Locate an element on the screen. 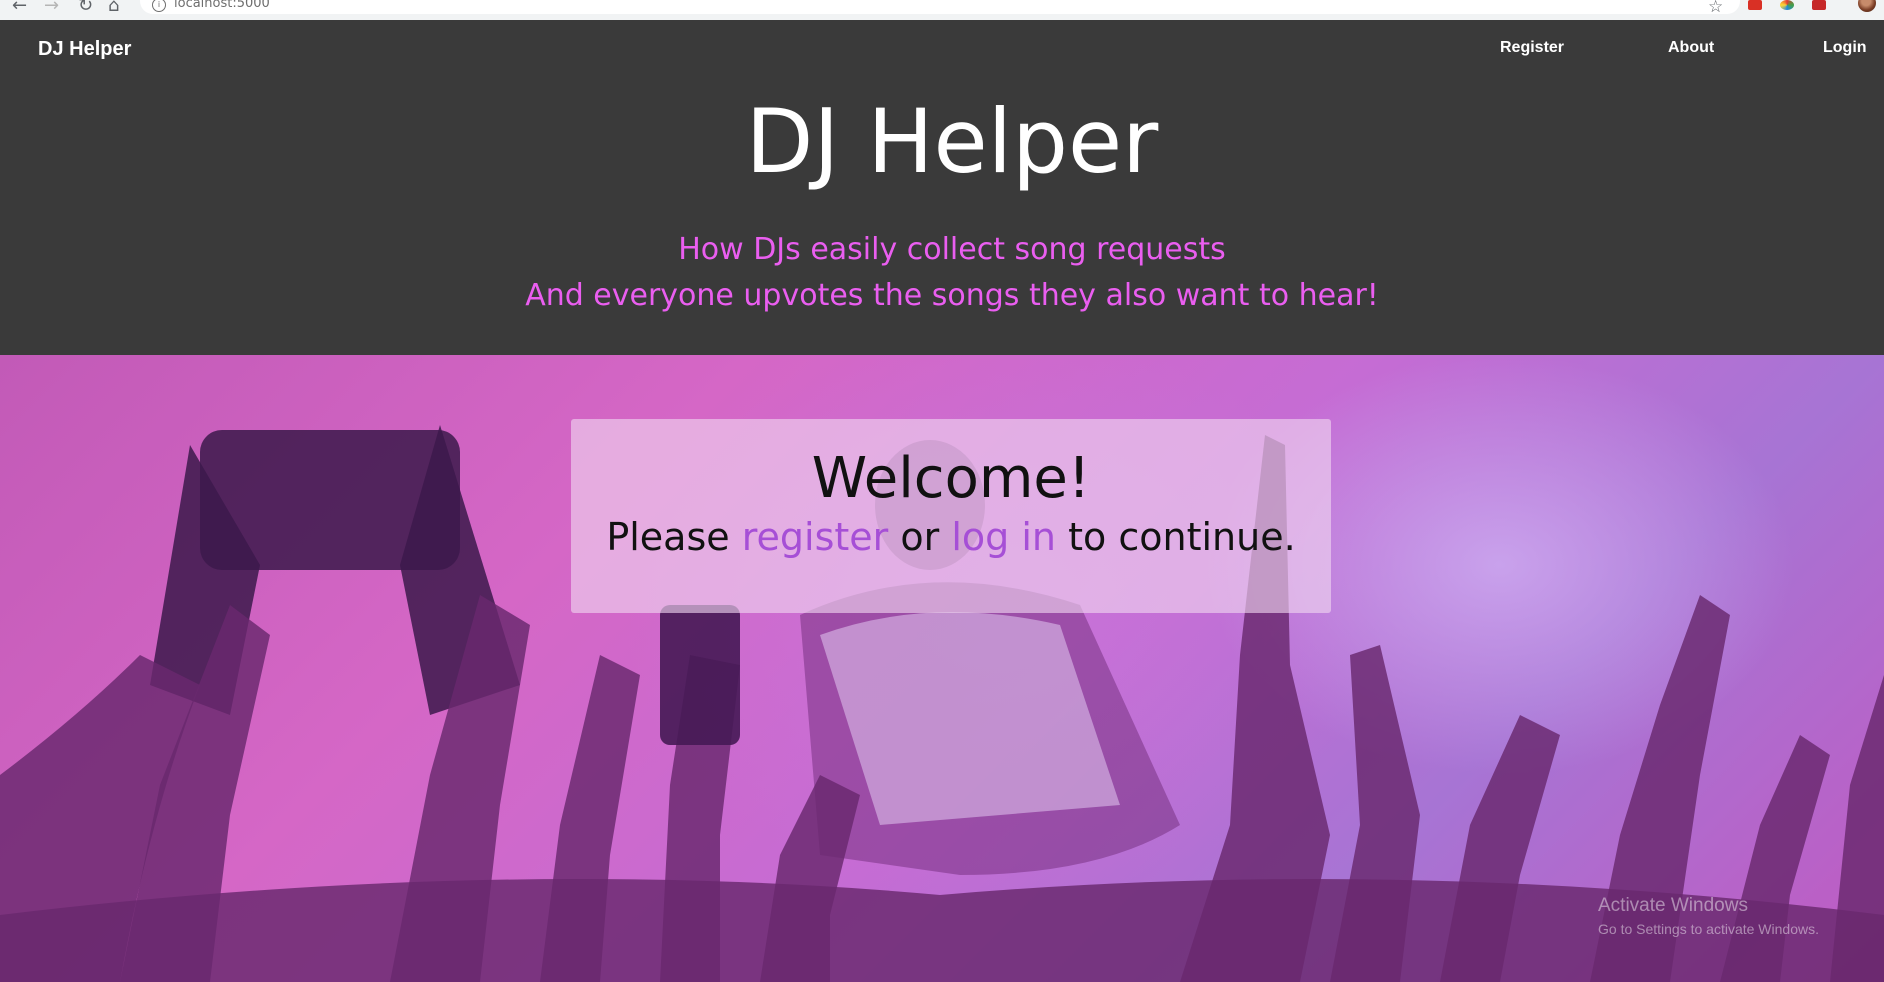 The width and height of the screenshot is (1884, 982). bookmark-star-icon: ☆ is located at coordinates (1715, 8).